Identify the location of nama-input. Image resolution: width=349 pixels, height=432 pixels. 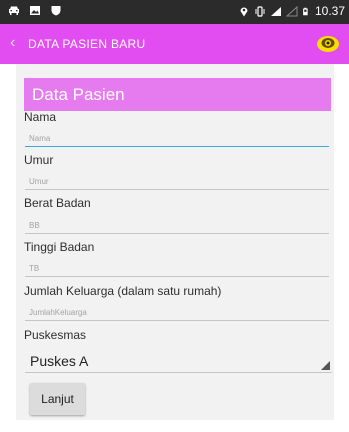
(179, 138).